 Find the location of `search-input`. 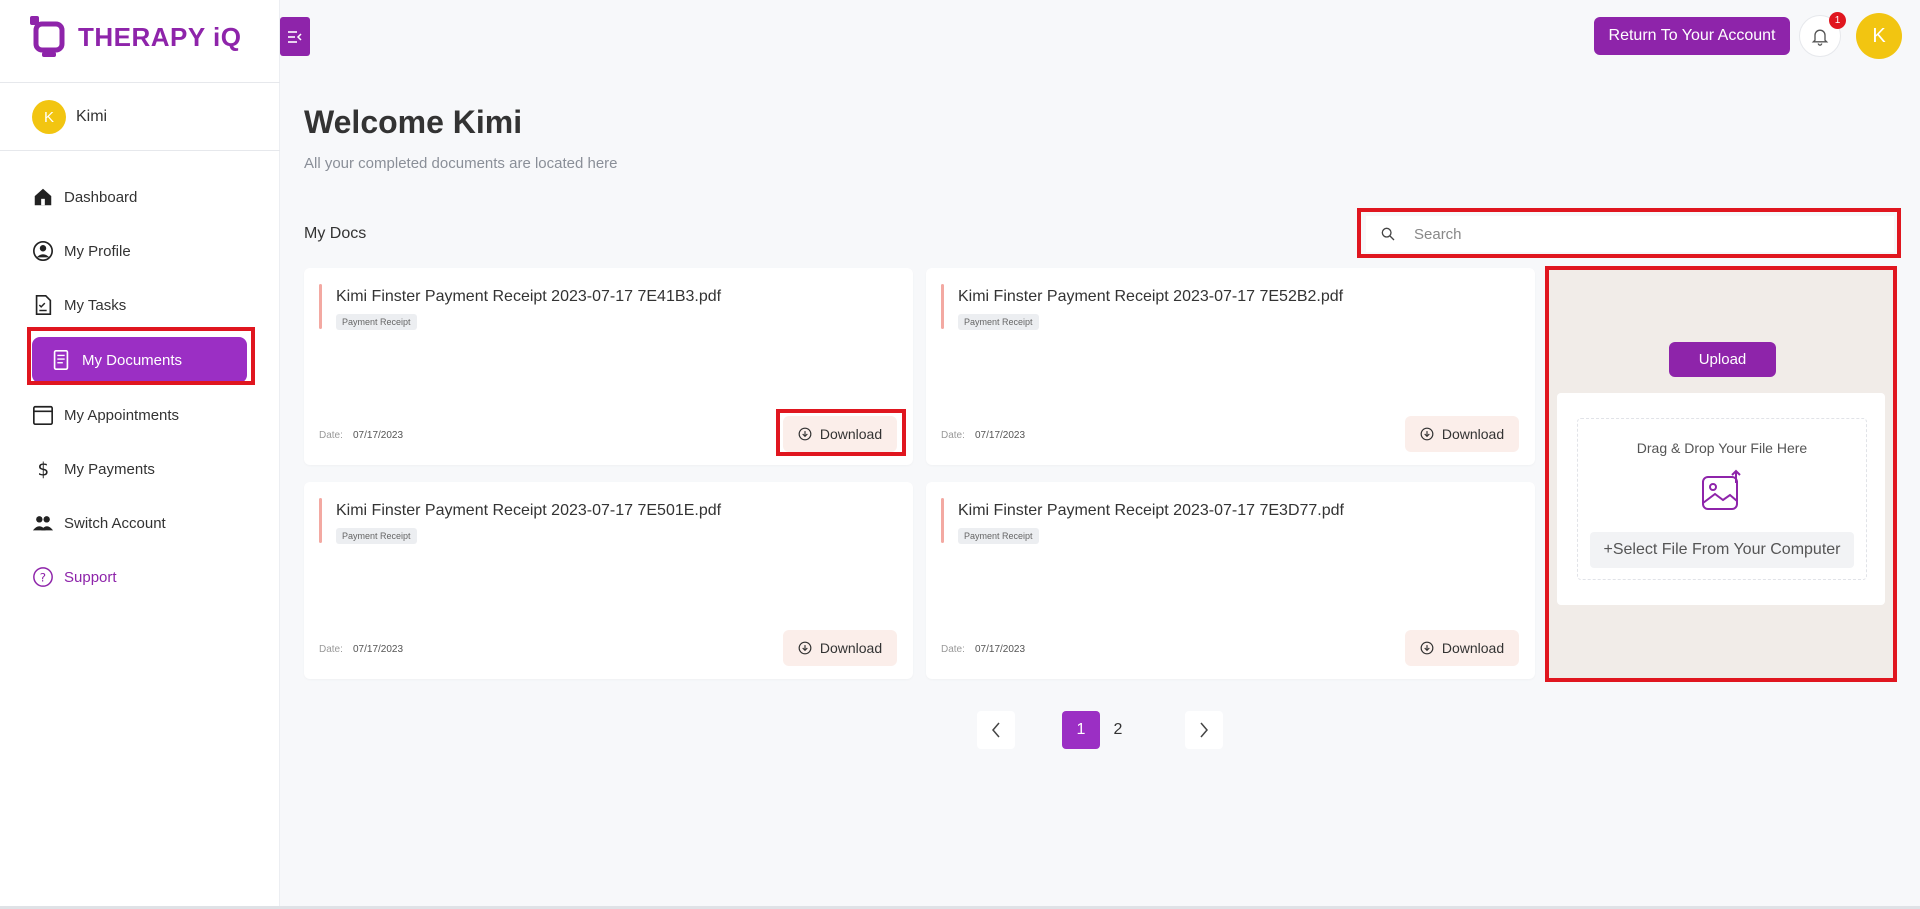

search-input is located at coordinates (1644, 234).